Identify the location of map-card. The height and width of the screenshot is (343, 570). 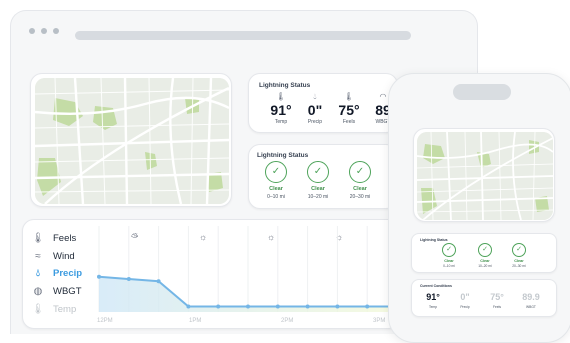
(131, 140).